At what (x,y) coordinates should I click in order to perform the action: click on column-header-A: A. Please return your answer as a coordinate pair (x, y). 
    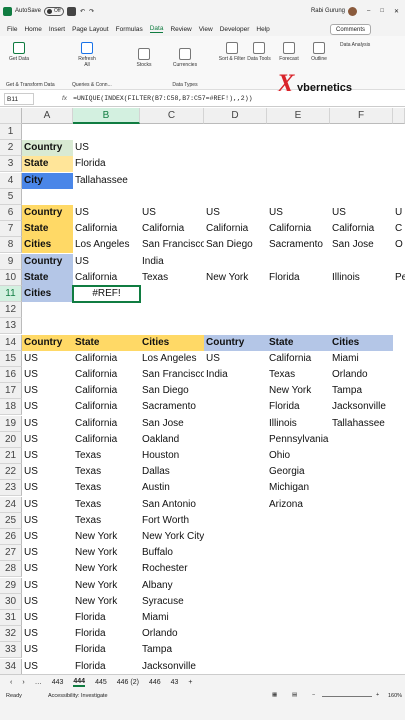
    Looking at the image, I should click on (47, 116).